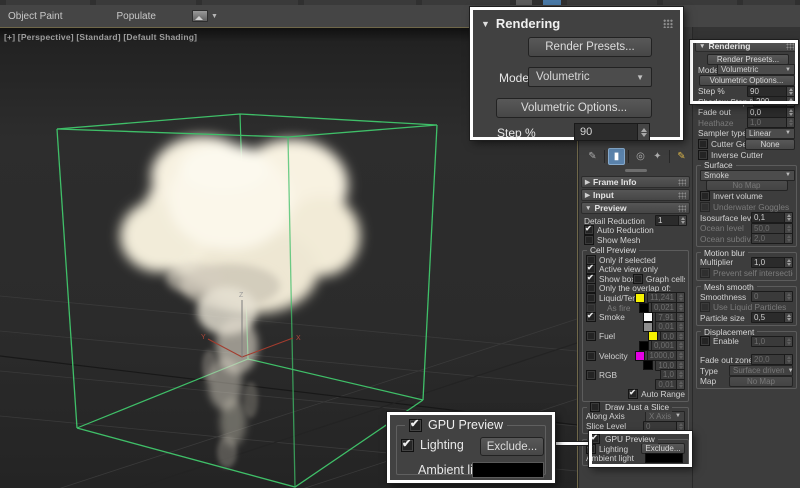 The width and height of the screenshot is (800, 488). I want to click on draw-just-a-slice-label: Draw Just a Slice, so click(637, 407).